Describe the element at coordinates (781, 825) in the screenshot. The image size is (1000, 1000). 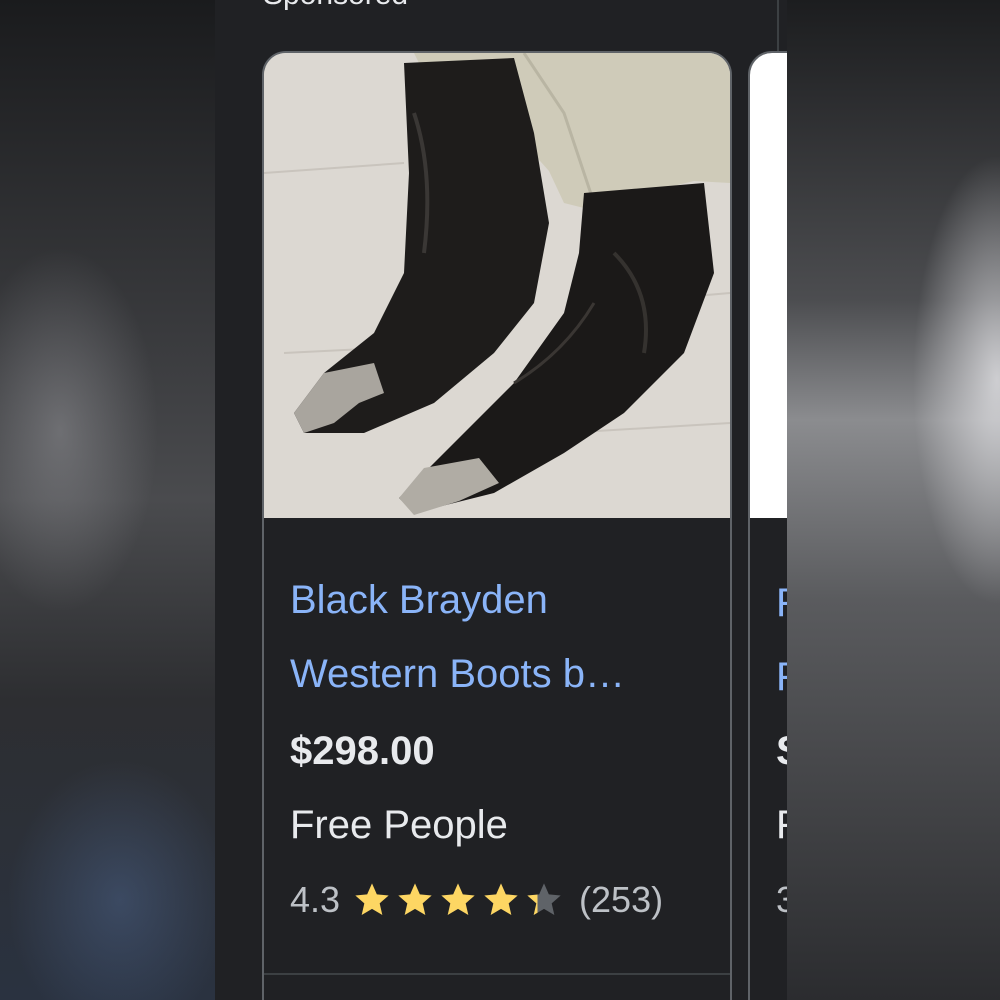
I see `next-product-merchant: F` at that location.